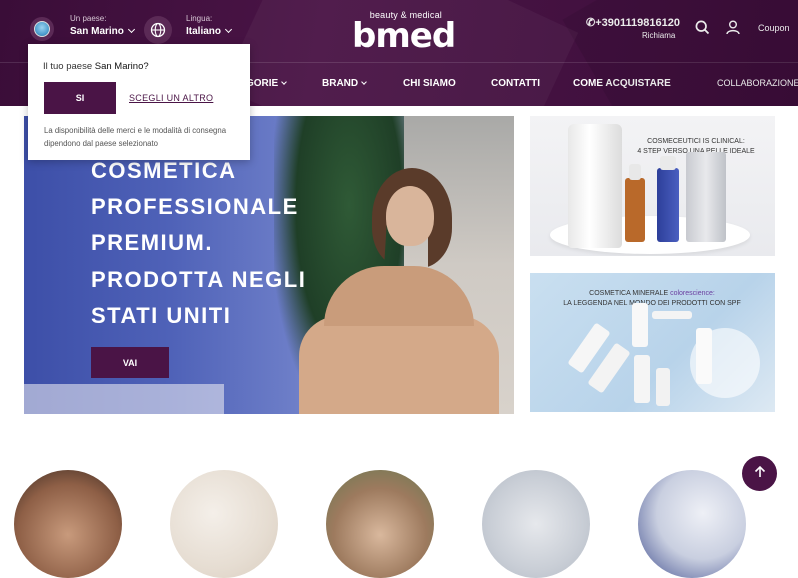 The height and width of the screenshot is (578, 798). I want to click on scroll-to-top-button, so click(759, 473).